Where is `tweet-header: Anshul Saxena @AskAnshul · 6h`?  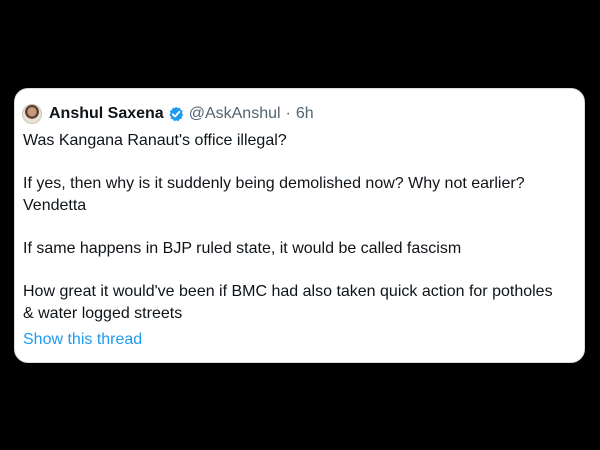
tweet-header: Anshul Saxena @AskAnshul · 6h is located at coordinates (298, 114).